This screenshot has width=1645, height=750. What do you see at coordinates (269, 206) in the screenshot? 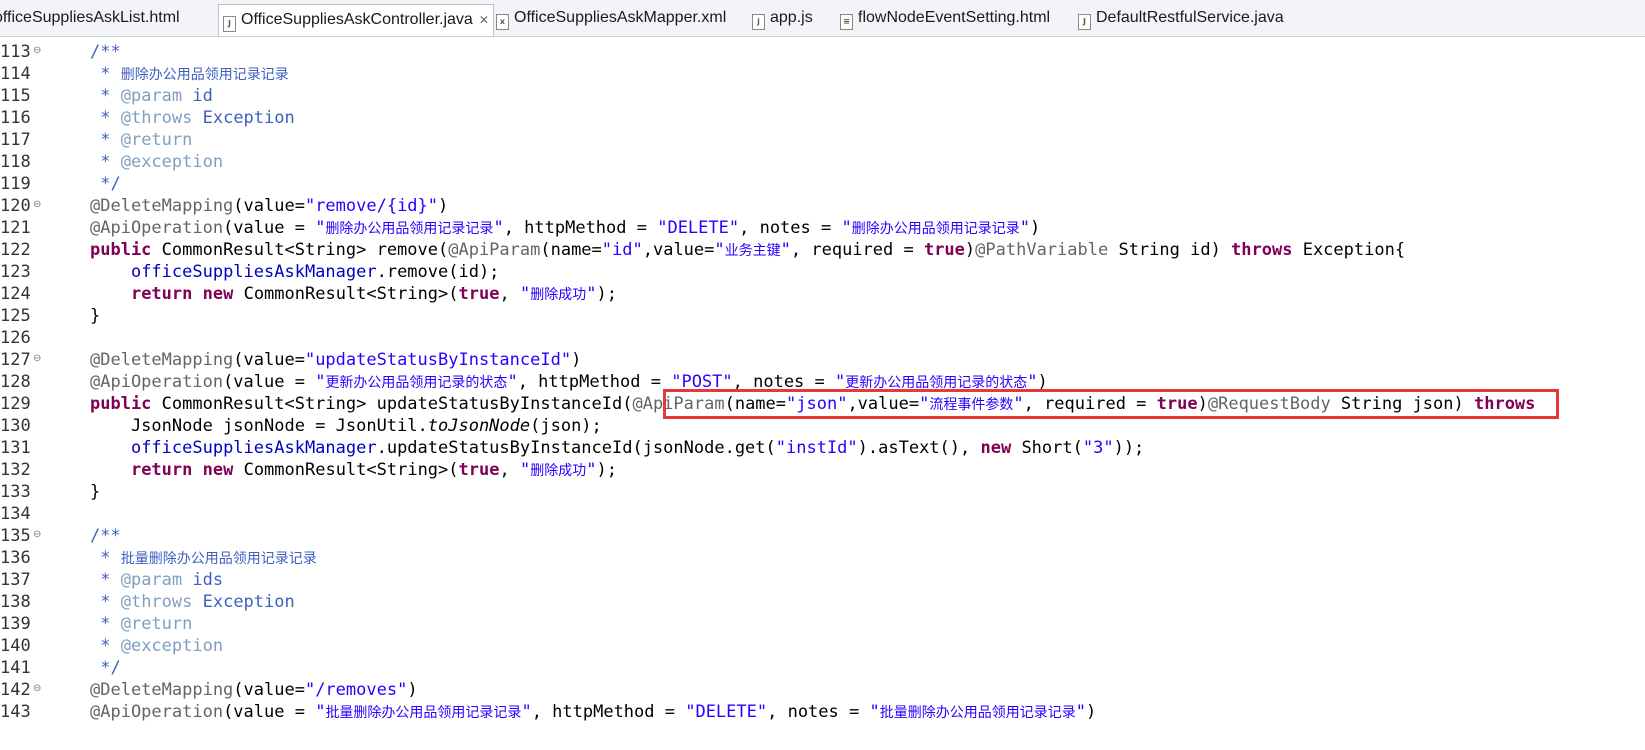
I see `code-text: @DeleteMapping(value="remove/{id}")` at bounding box center [269, 206].